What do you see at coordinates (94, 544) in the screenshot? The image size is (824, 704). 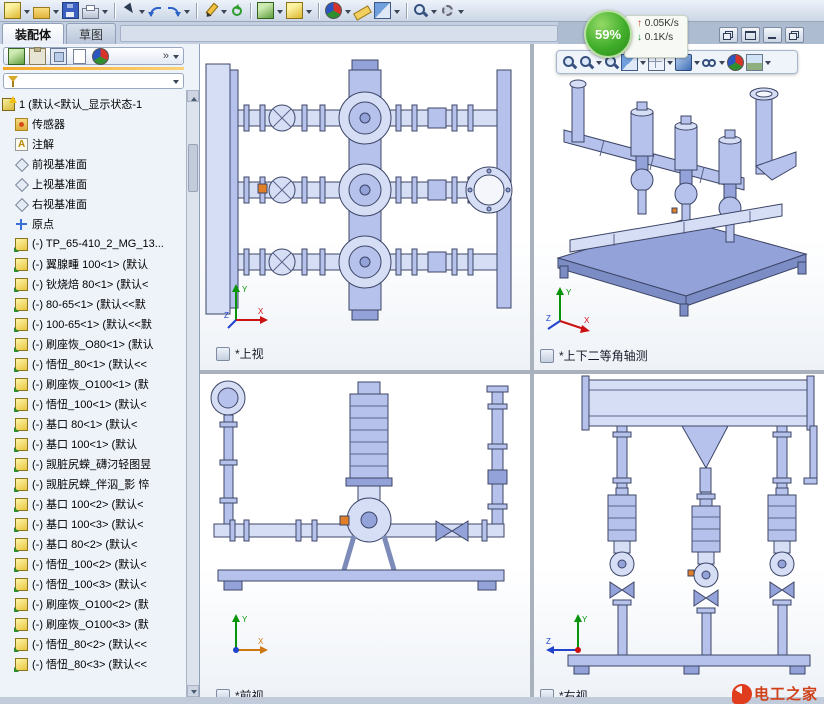 I see `tree-item: (-) 基口 80<2> (默认<` at bounding box center [94, 544].